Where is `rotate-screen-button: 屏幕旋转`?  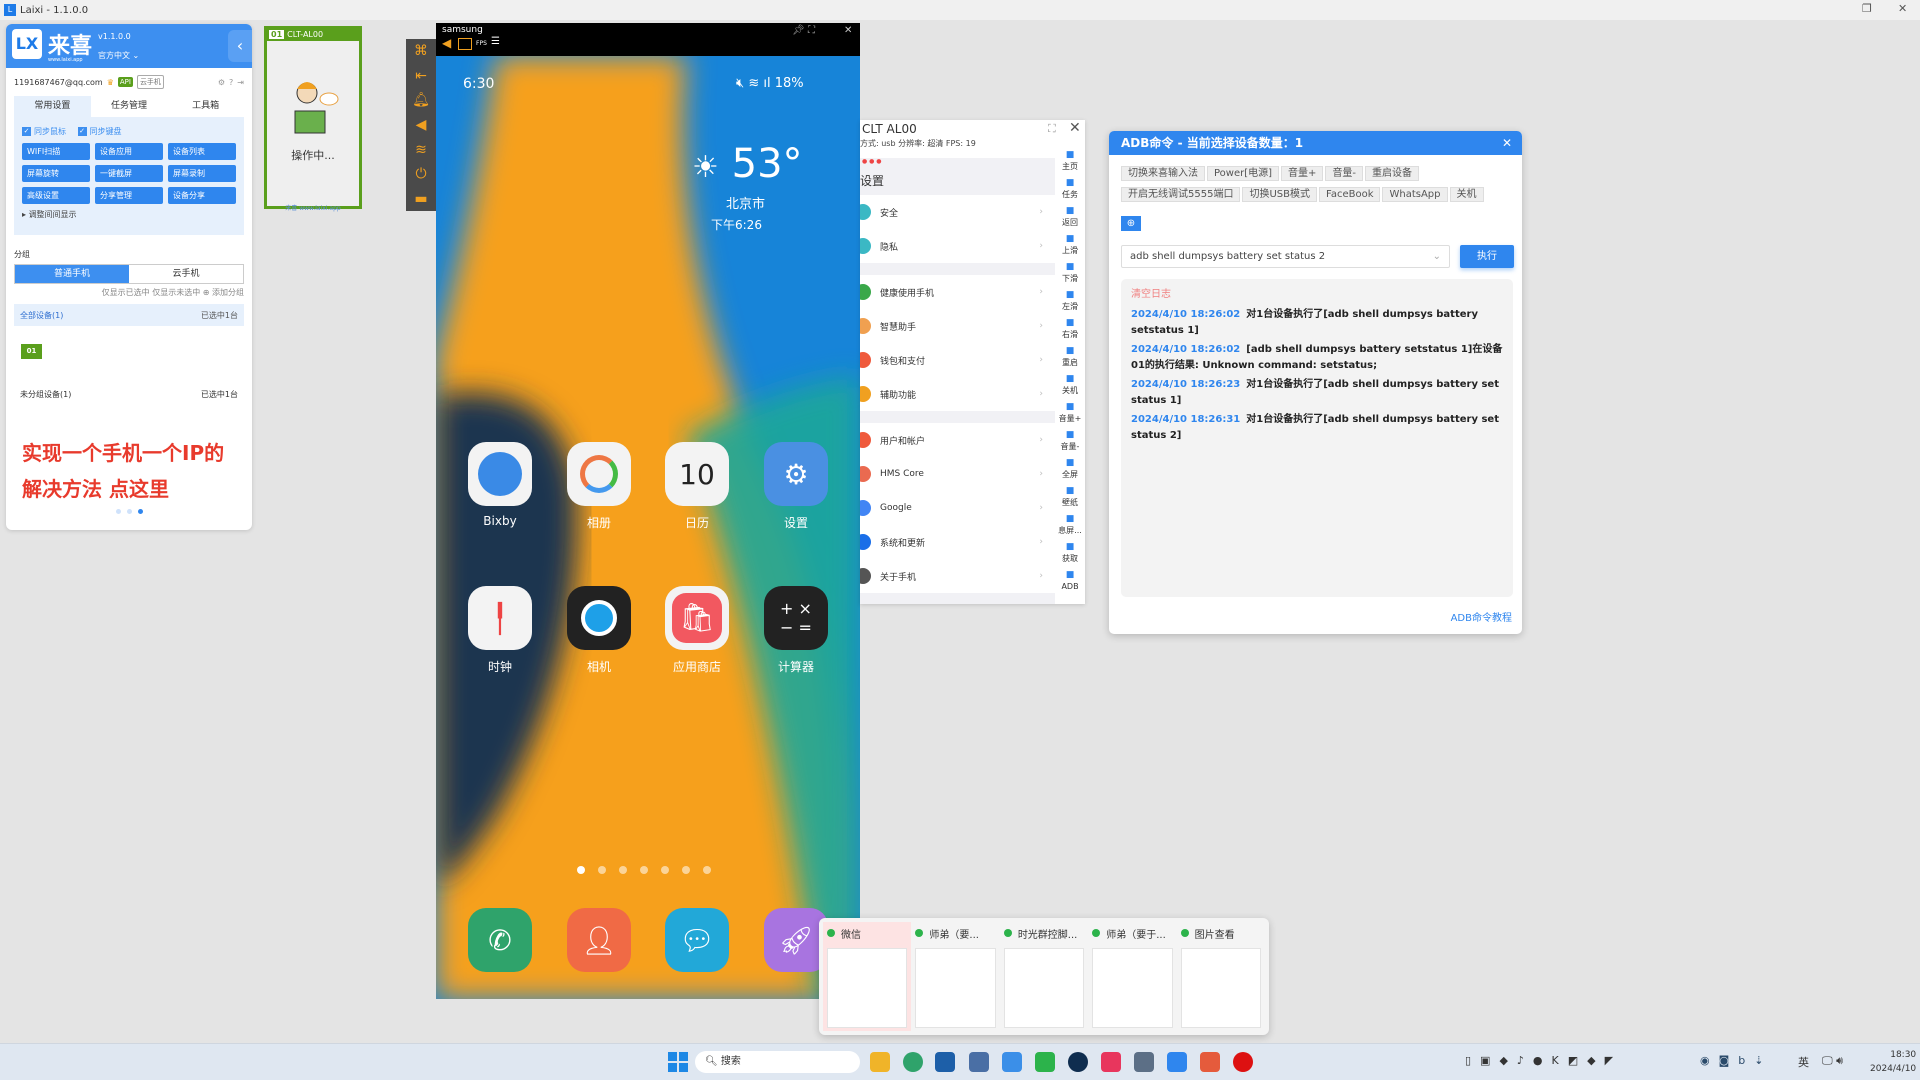
rotate-screen-button: 屏幕旋转 is located at coordinates (56, 173).